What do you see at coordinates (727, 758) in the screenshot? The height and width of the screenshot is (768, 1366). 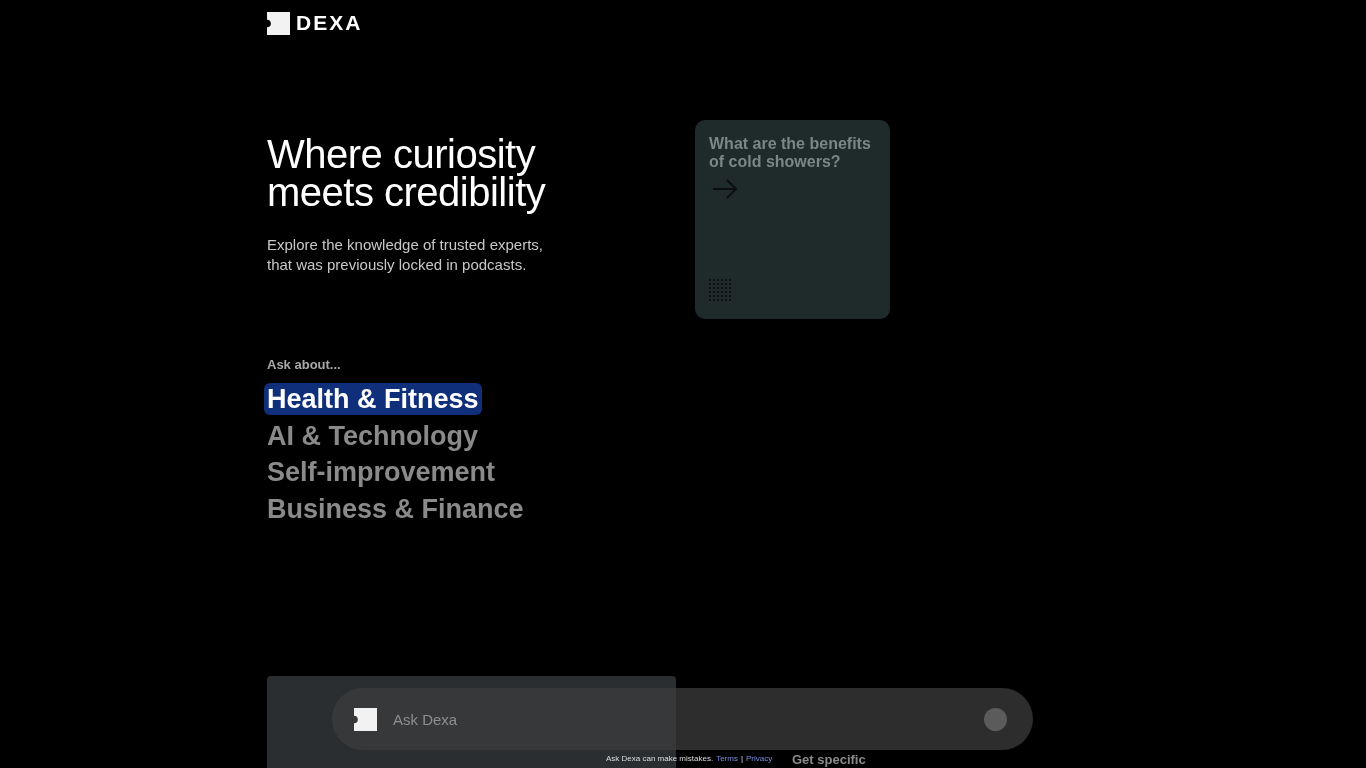 I see `terms-link: Terms` at bounding box center [727, 758].